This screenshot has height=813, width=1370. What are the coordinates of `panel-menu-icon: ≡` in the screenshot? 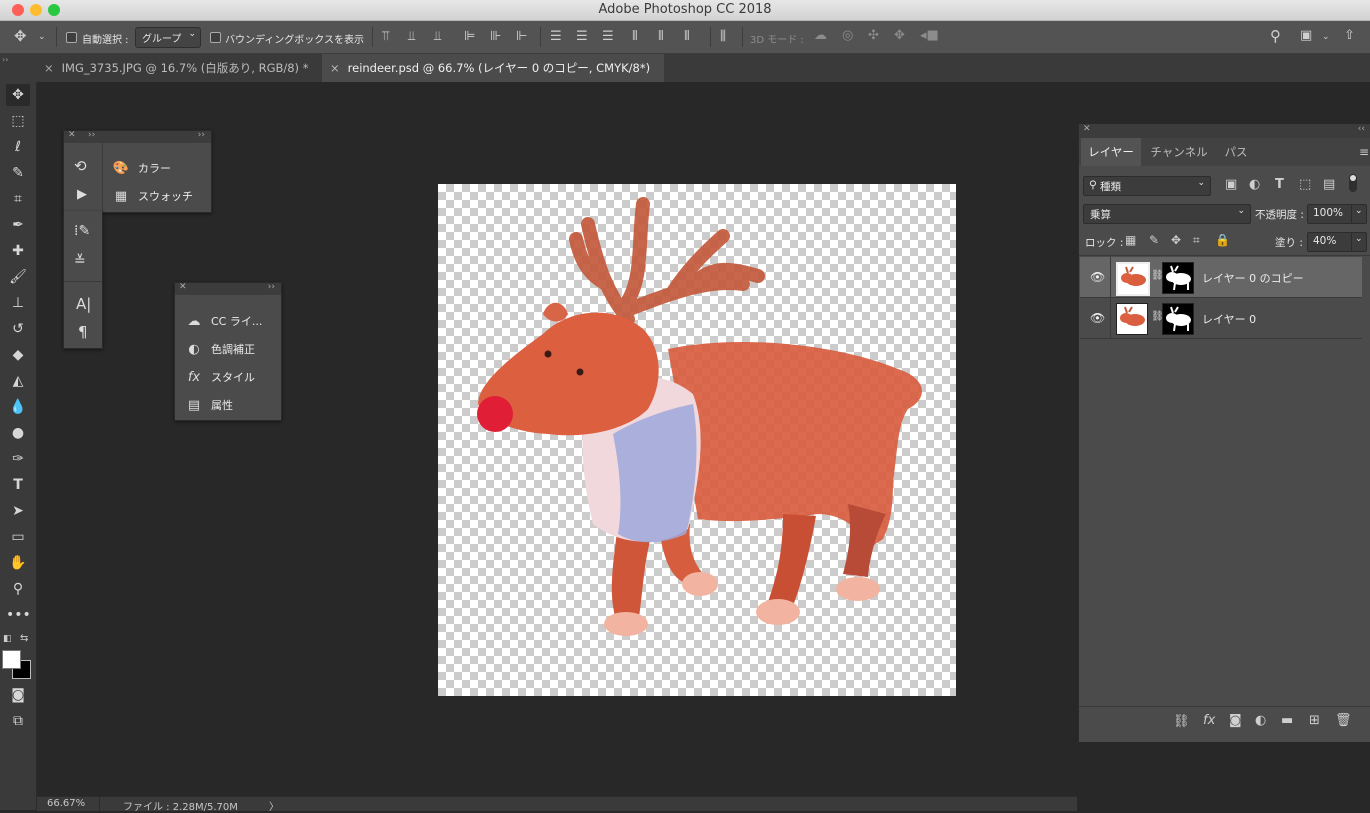 It's located at (1364, 152).